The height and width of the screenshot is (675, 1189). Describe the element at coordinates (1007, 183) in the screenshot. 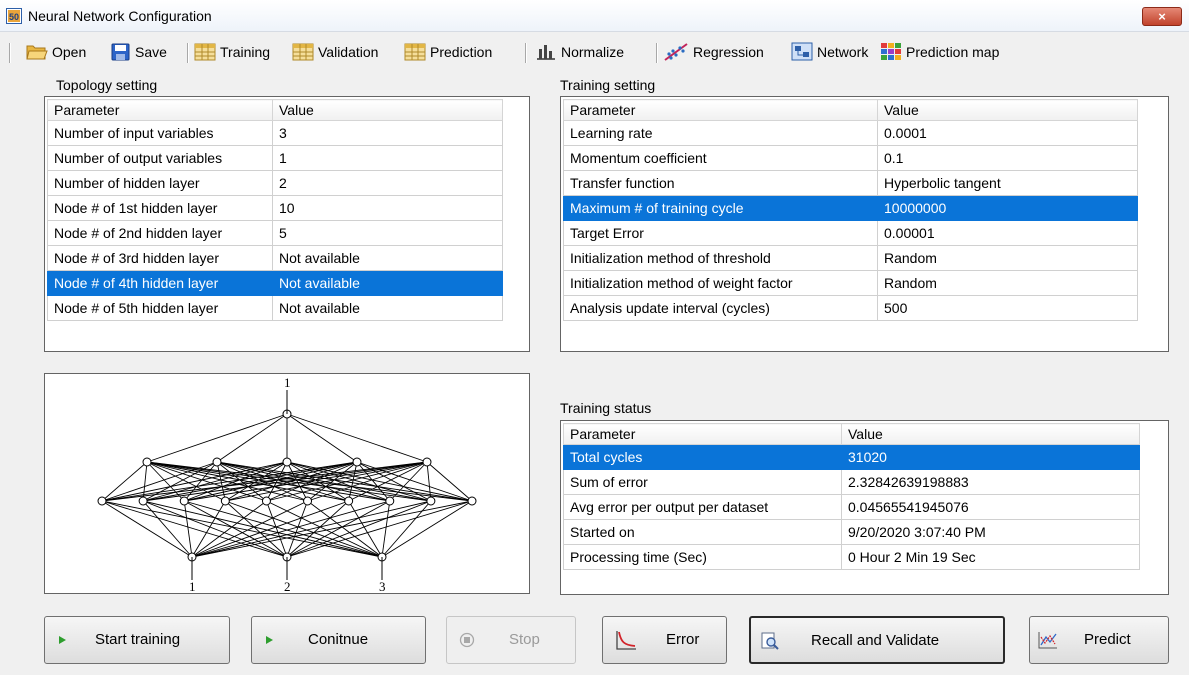

I see `cell-value: Hyperbolic tangent` at that location.